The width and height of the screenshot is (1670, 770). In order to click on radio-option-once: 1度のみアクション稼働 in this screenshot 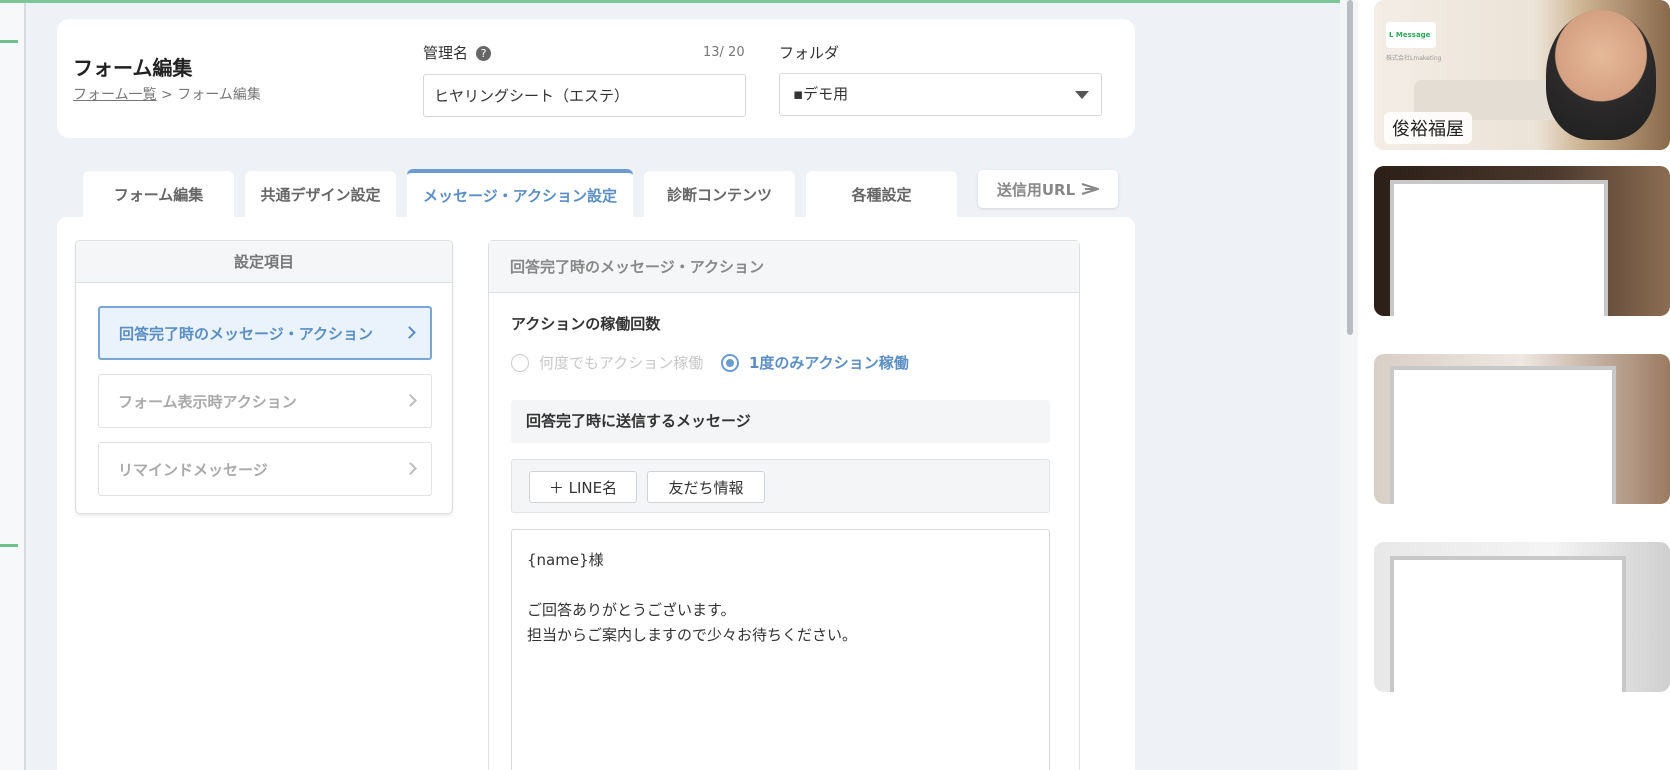, I will do `click(815, 362)`.